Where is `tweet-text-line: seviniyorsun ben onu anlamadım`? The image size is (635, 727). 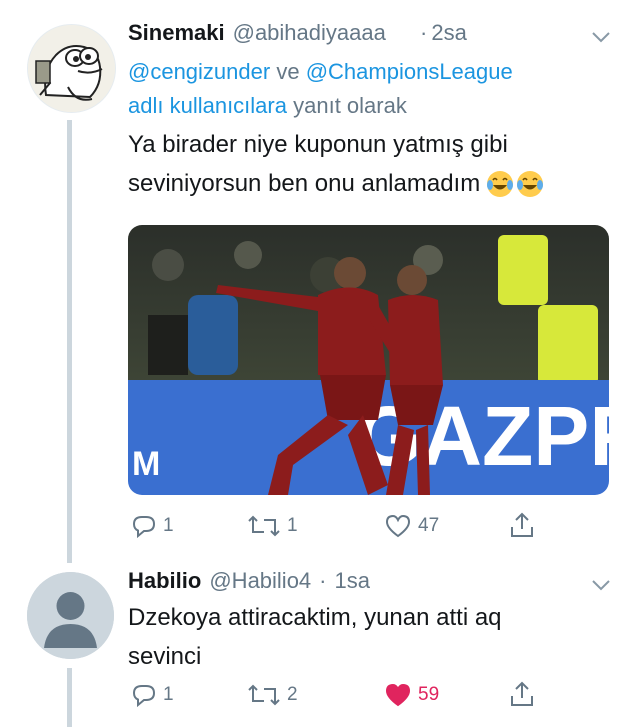 tweet-text-line: seviniyorsun ben onu anlamadım is located at coordinates (304, 183).